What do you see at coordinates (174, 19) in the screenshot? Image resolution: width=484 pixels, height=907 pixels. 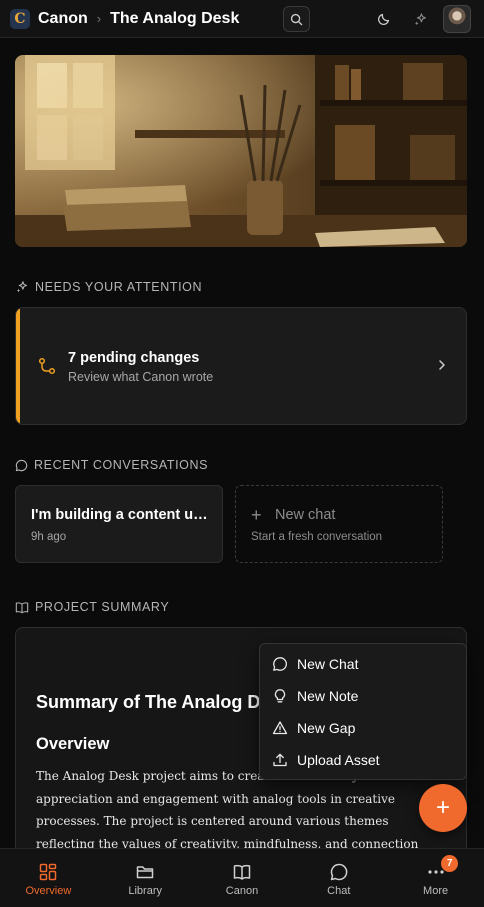 I see `project-title: The Analog Desk` at bounding box center [174, 19].